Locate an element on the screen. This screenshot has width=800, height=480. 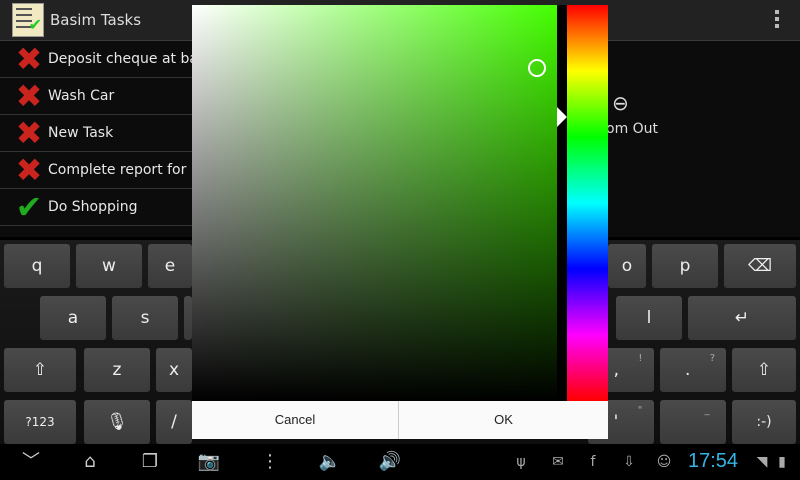
home-icon: ⌂ is located at coordinates (90, 462).